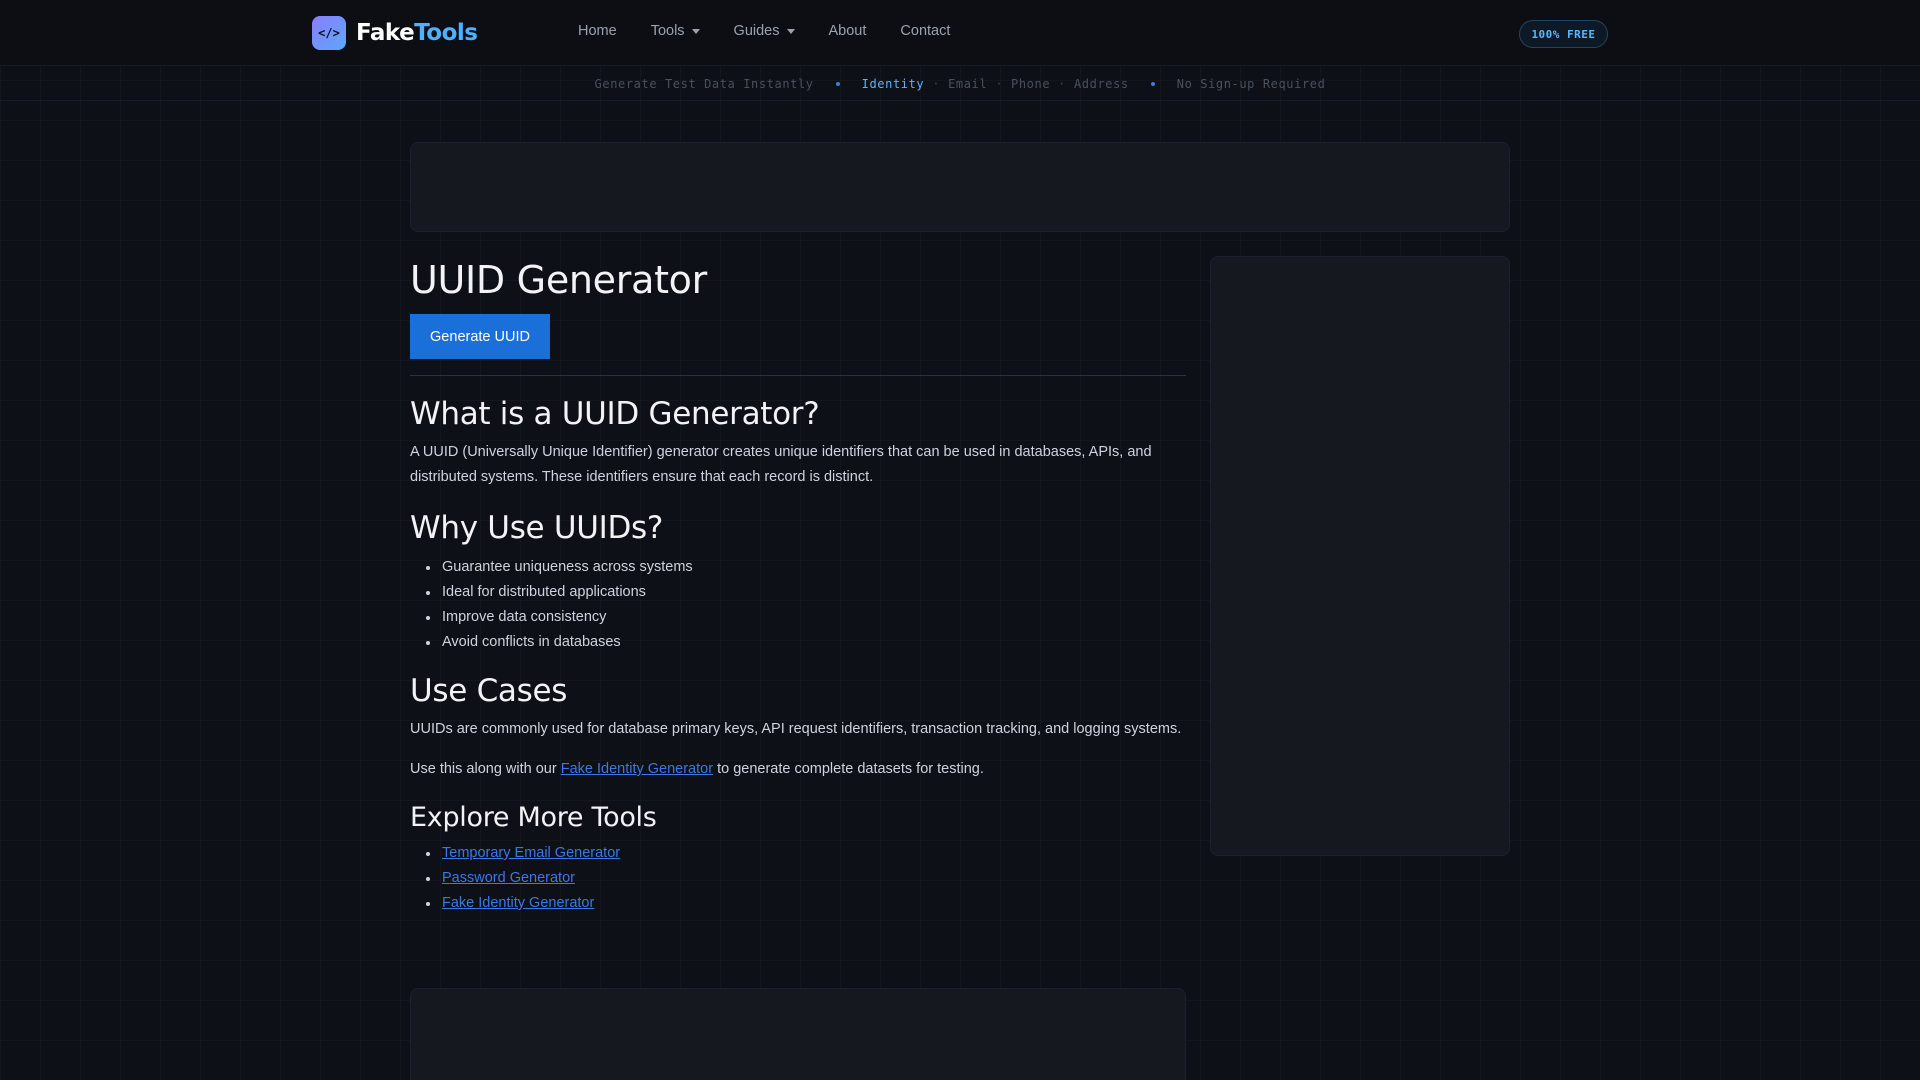 The image size is (1920, 1080). I want to click on page-title: UUID Generator, so click(558, 280).